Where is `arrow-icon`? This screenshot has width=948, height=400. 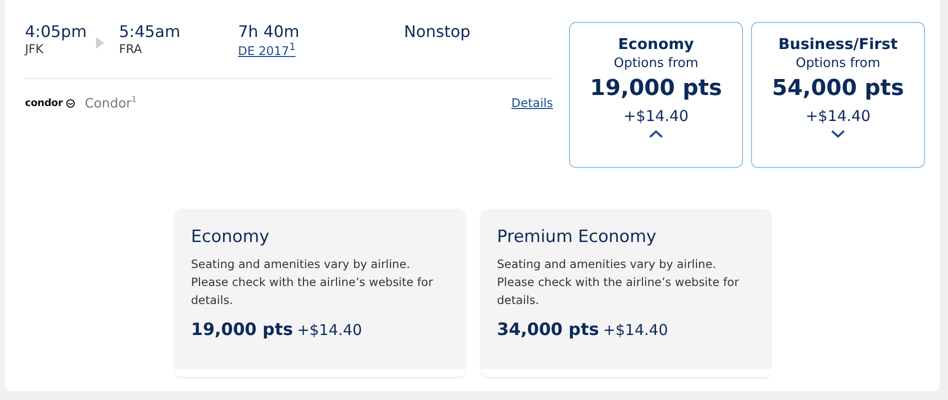 arrow-icon is located at coordinates (100, 43).